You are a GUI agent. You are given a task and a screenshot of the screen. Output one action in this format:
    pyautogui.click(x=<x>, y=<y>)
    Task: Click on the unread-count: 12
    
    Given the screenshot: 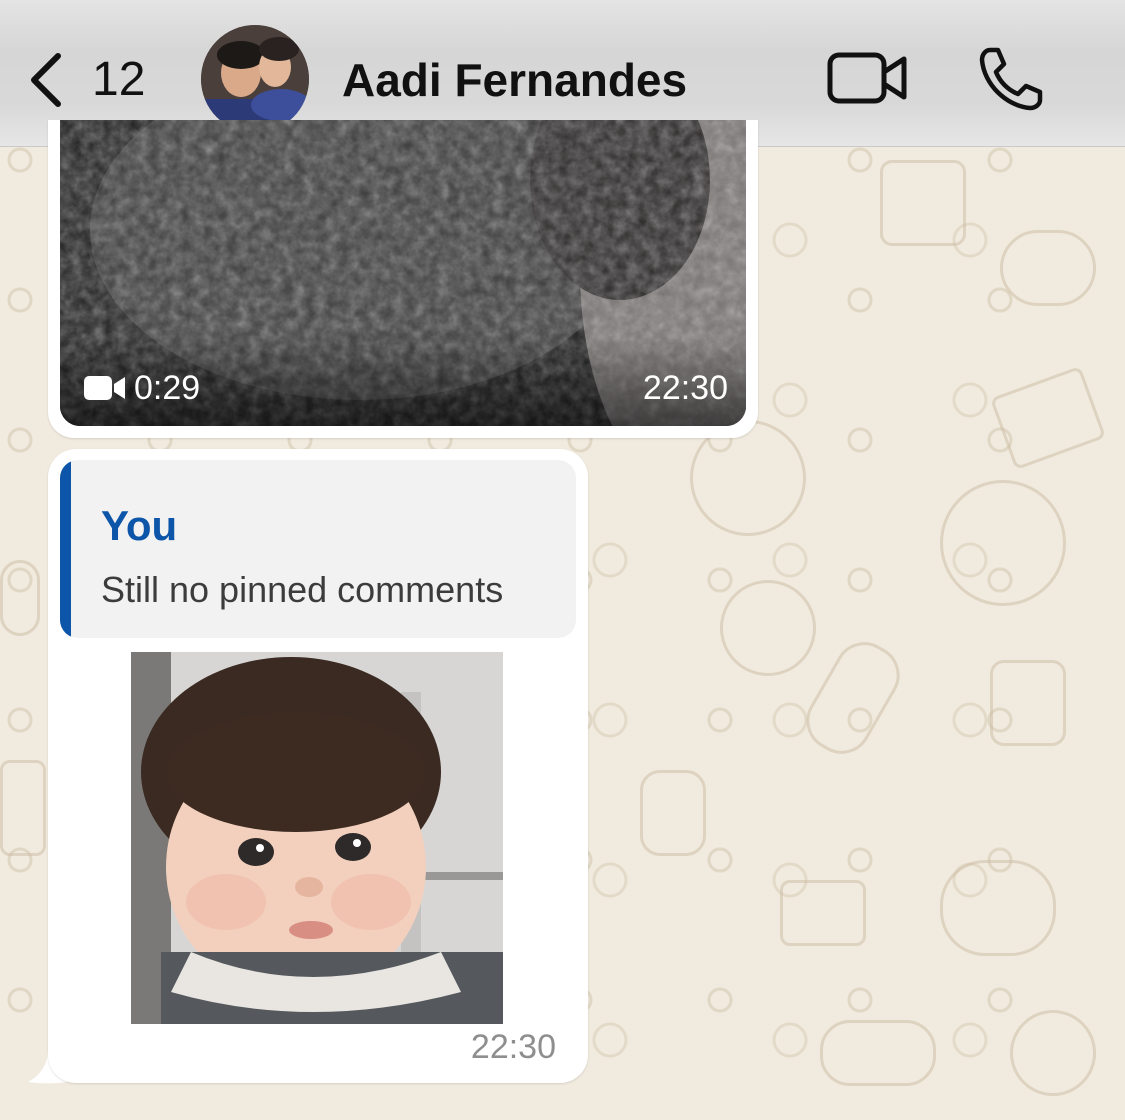 What is the action you would take?
    pyautogui.click(x=118, y=80)
    